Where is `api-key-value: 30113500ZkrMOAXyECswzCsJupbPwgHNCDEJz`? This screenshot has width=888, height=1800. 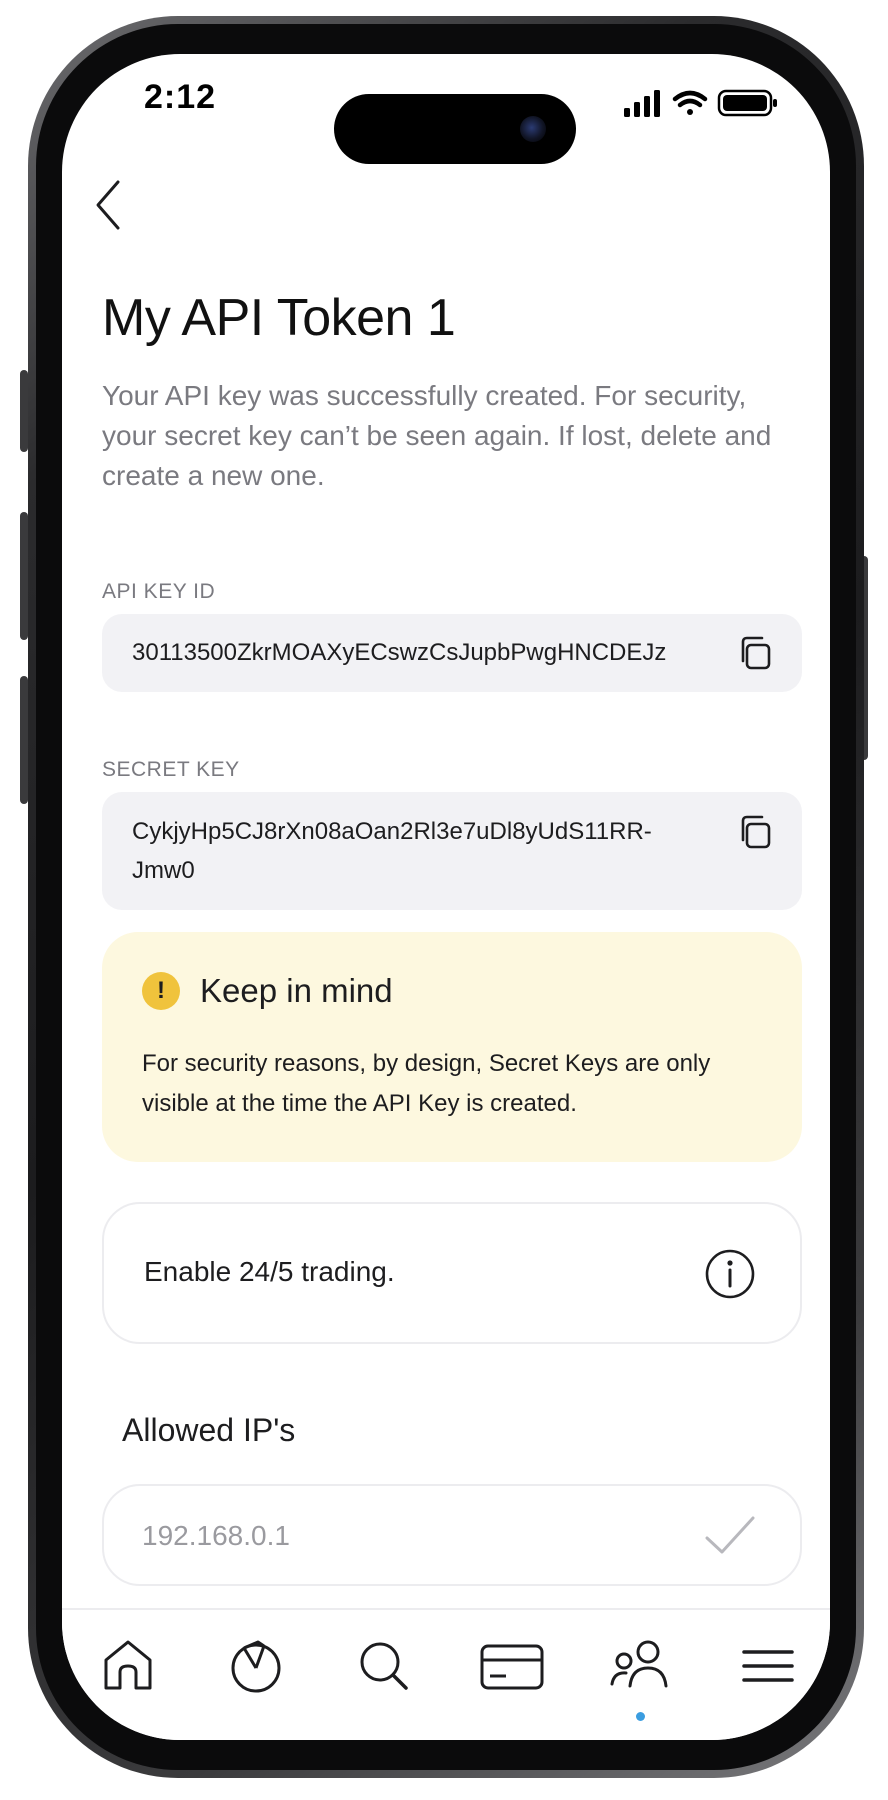
api-key-value: 30113500ZkrMOAXyECswzCsJupbPwgHNCDEJz is located at coordinates (399, 652).